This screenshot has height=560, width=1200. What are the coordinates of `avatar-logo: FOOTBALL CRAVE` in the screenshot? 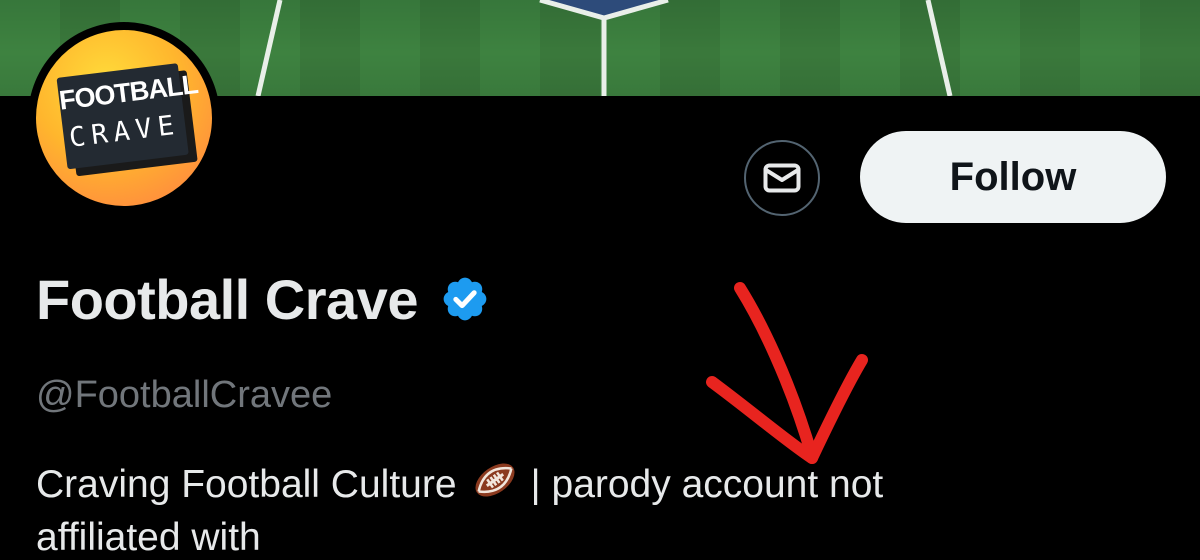 It's located at (124, 118).